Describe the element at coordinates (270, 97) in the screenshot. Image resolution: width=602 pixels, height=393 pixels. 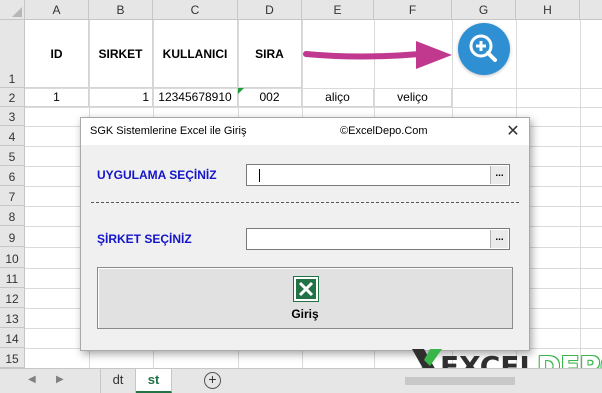
I see `cell-d2: 002` at that location.